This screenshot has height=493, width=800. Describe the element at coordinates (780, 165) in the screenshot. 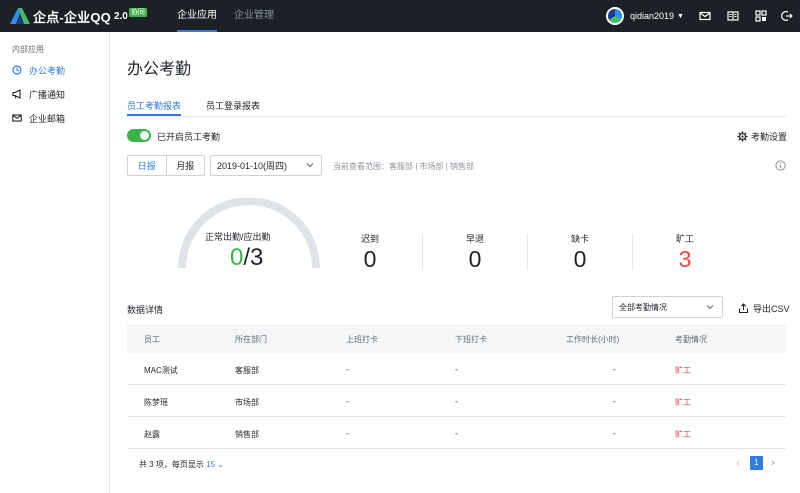

I see `info-icon` at that location.